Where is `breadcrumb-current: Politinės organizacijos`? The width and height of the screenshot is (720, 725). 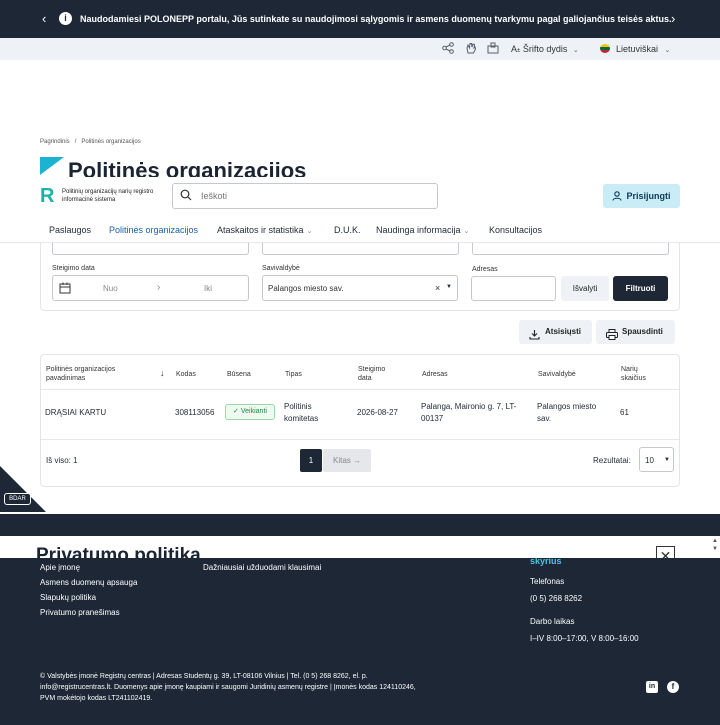
breadcrumb-current: Politinės organizacijos is located at coordinates (111, 142).